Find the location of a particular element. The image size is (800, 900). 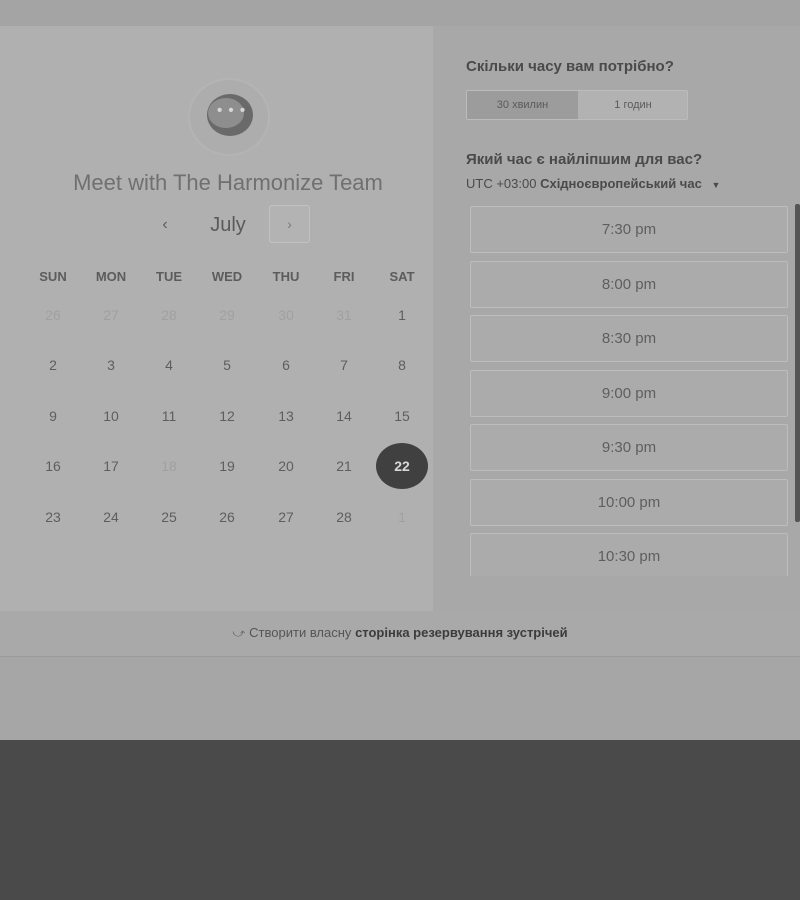

calendar-day: 8 is located at coordinates (402, 365).